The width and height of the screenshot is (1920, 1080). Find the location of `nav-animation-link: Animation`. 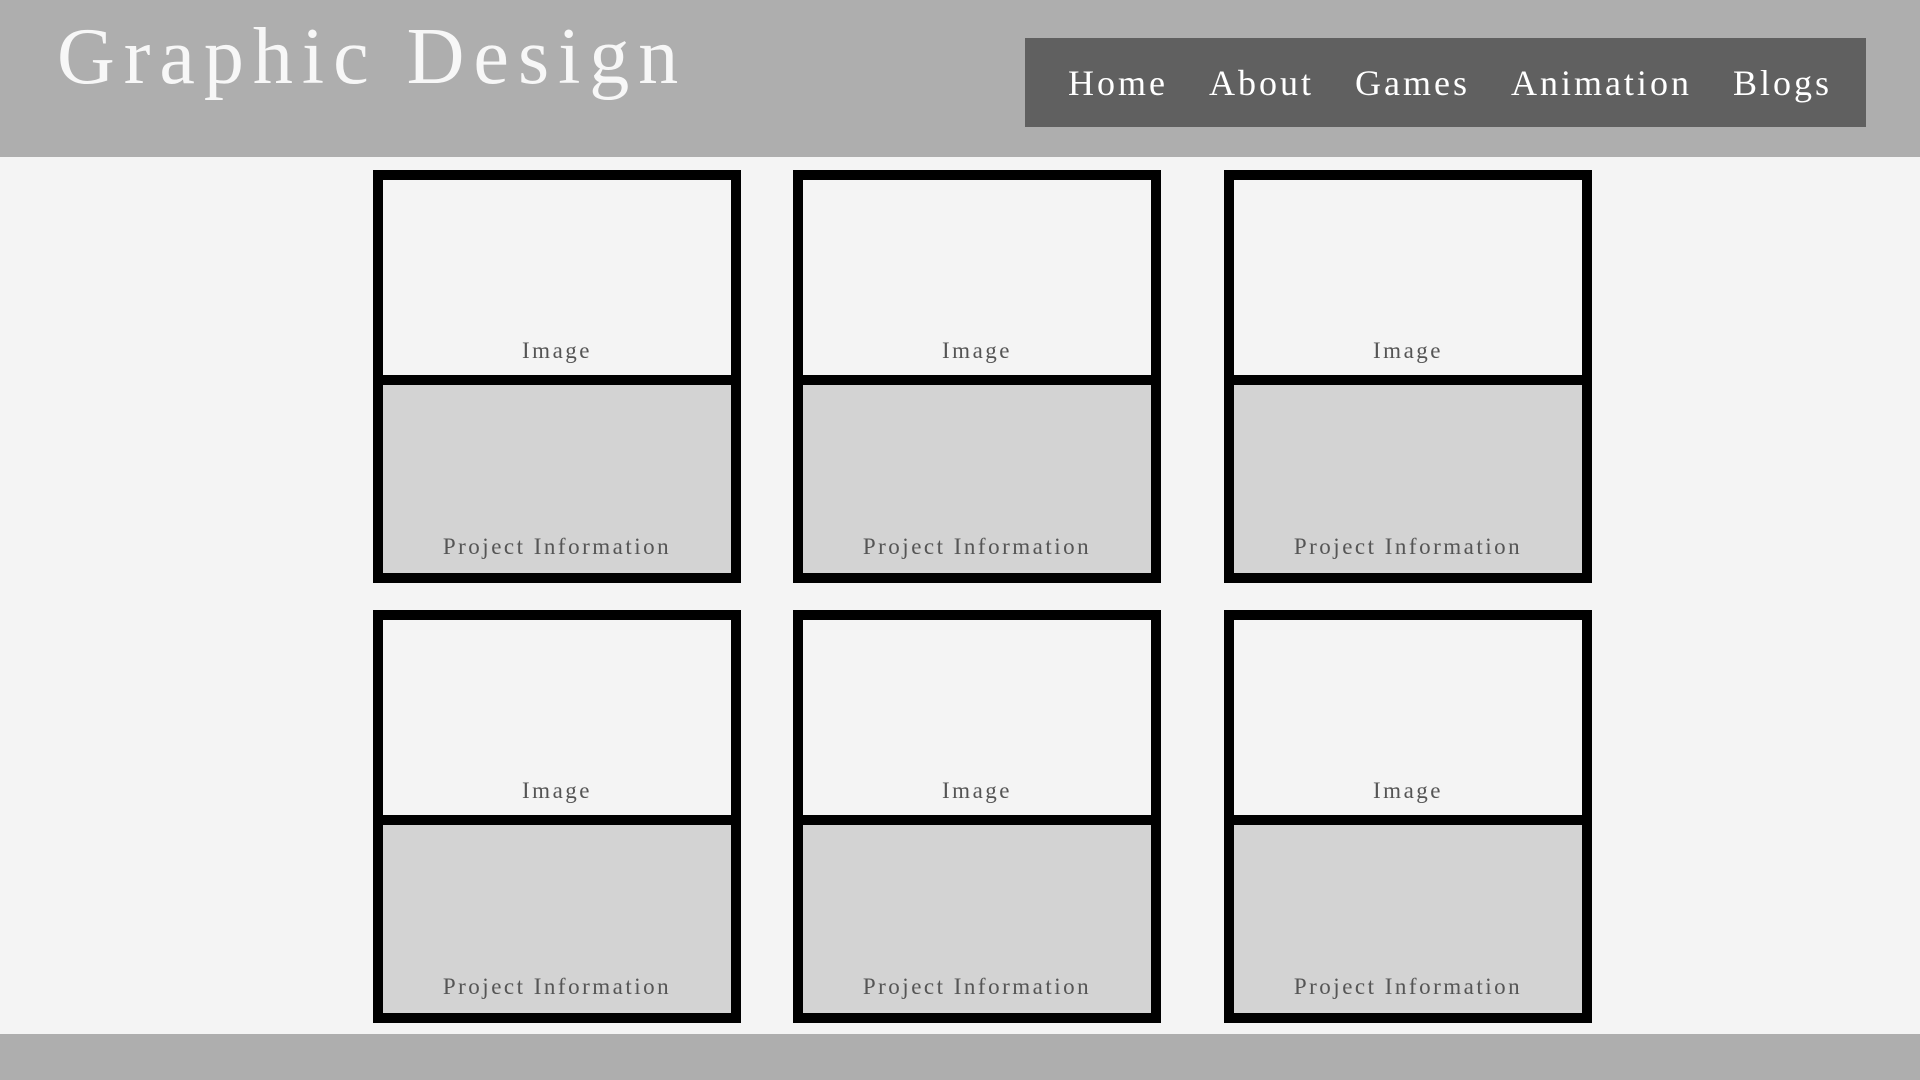

nav-animation-link: Animation is located at coordinates (1601, 83).